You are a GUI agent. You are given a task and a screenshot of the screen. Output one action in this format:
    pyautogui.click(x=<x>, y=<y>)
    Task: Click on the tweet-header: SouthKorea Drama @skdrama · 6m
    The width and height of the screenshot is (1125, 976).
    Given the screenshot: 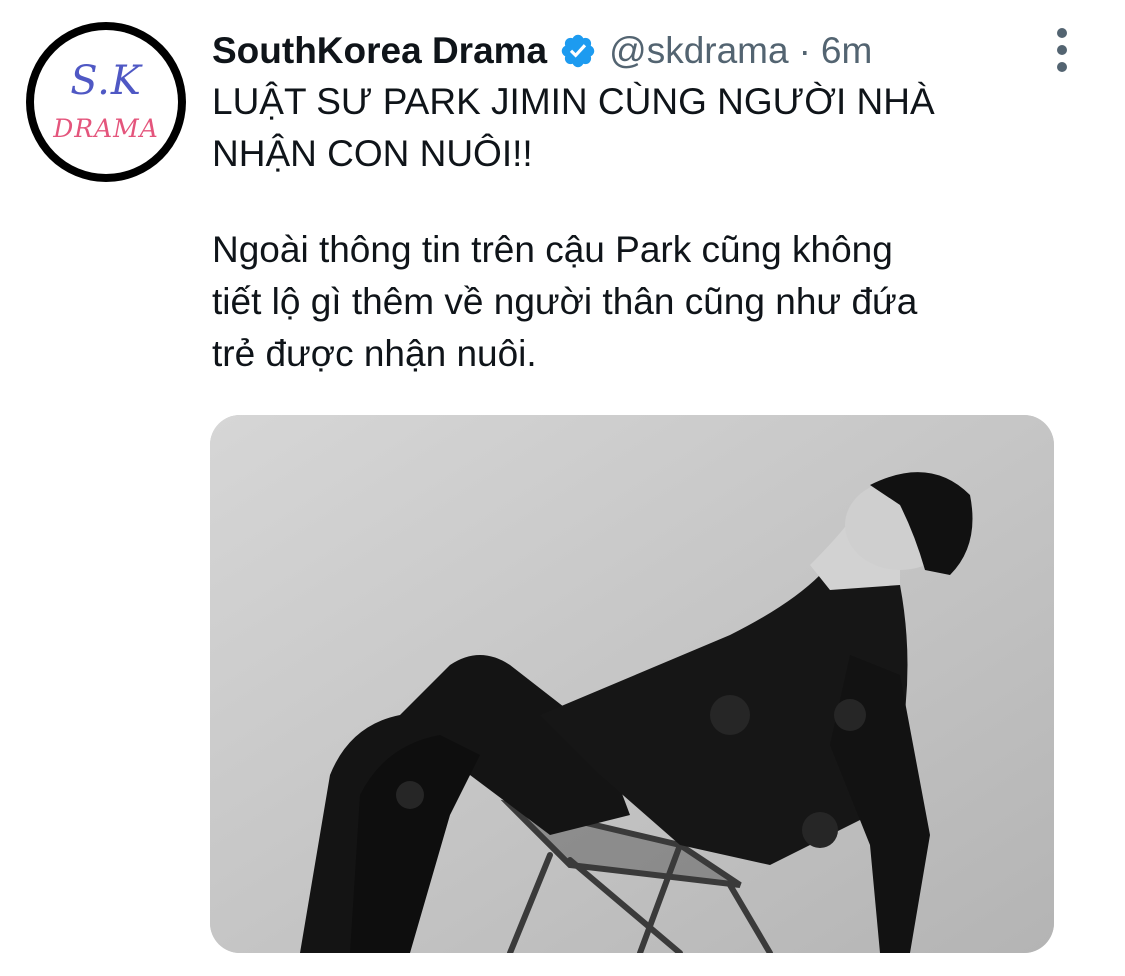 What is the action you would take?
    pyautogui.click(x=542, y=51)
    